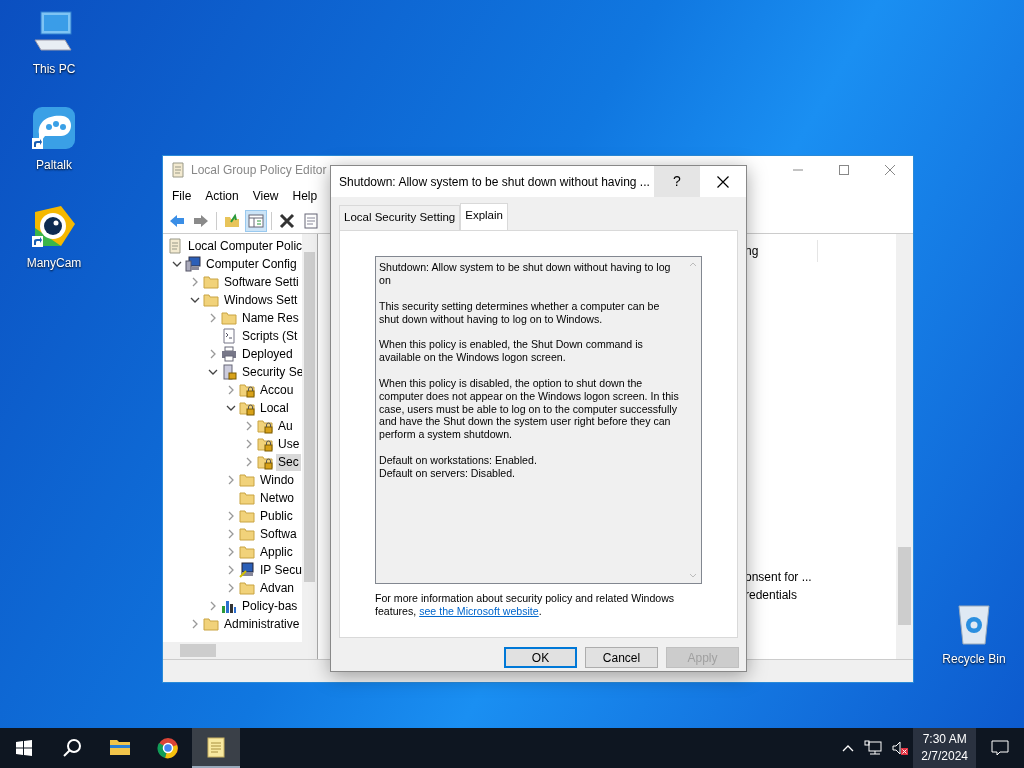 This screenshot has width=1024, height=768. I want to click on browser-icon, so click(168, 748).